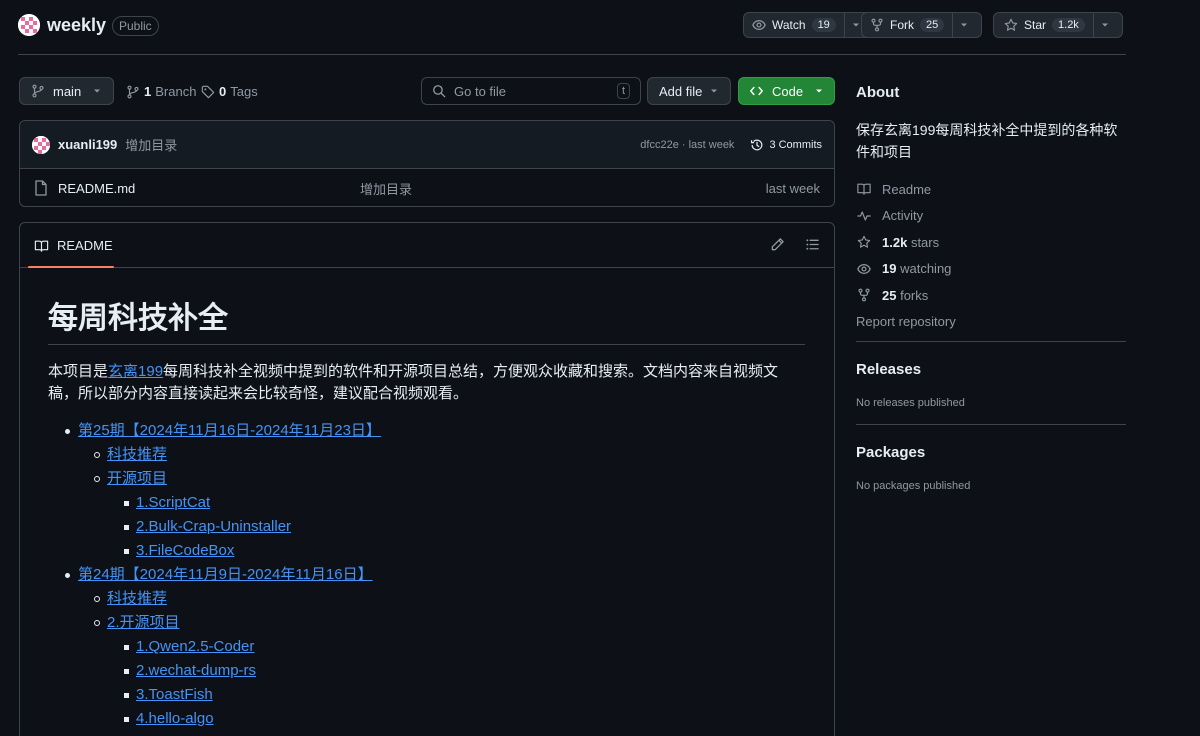 This screenshot has height=736, width=1200. Describe the element at coordinates (174, 694) in the screenshot. I see `toc-link: 3.ToastFish` at that location.